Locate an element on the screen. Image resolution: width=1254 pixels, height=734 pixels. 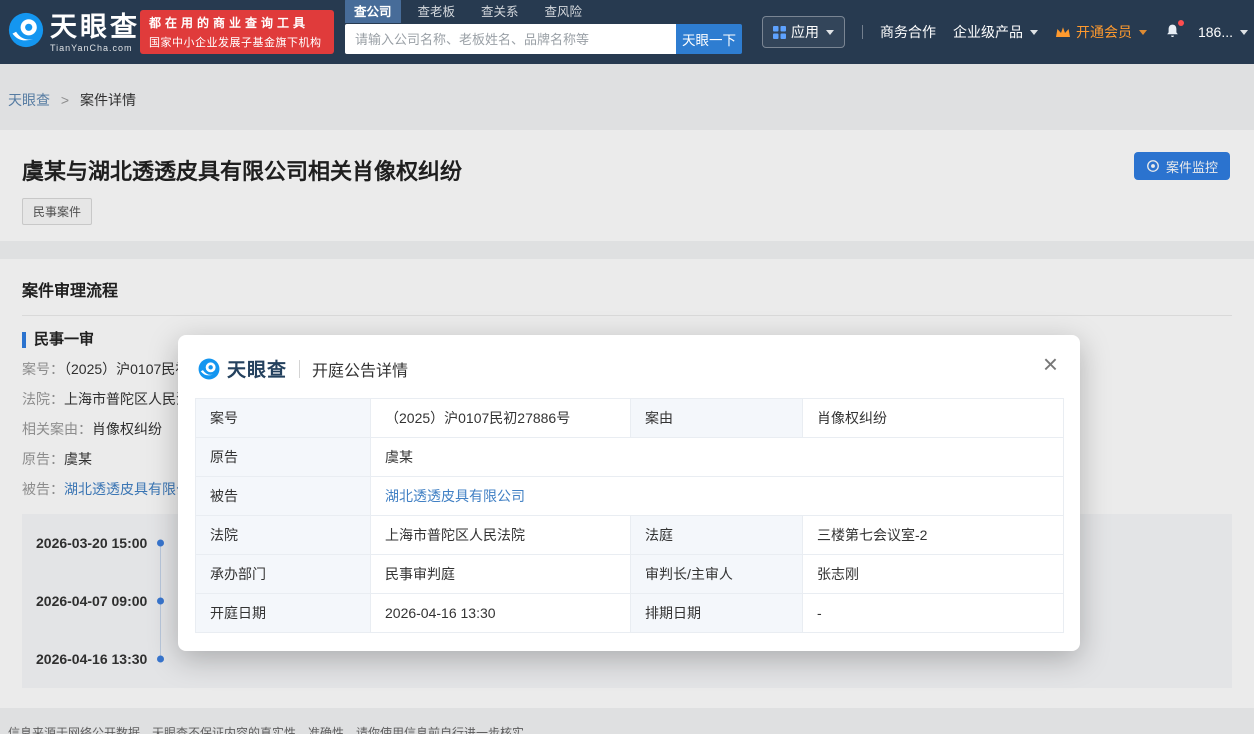
table-row: 案号 （2025）沪0107民初27886号 案由 肖像权纠纷 is located at coordinates (629, 418).